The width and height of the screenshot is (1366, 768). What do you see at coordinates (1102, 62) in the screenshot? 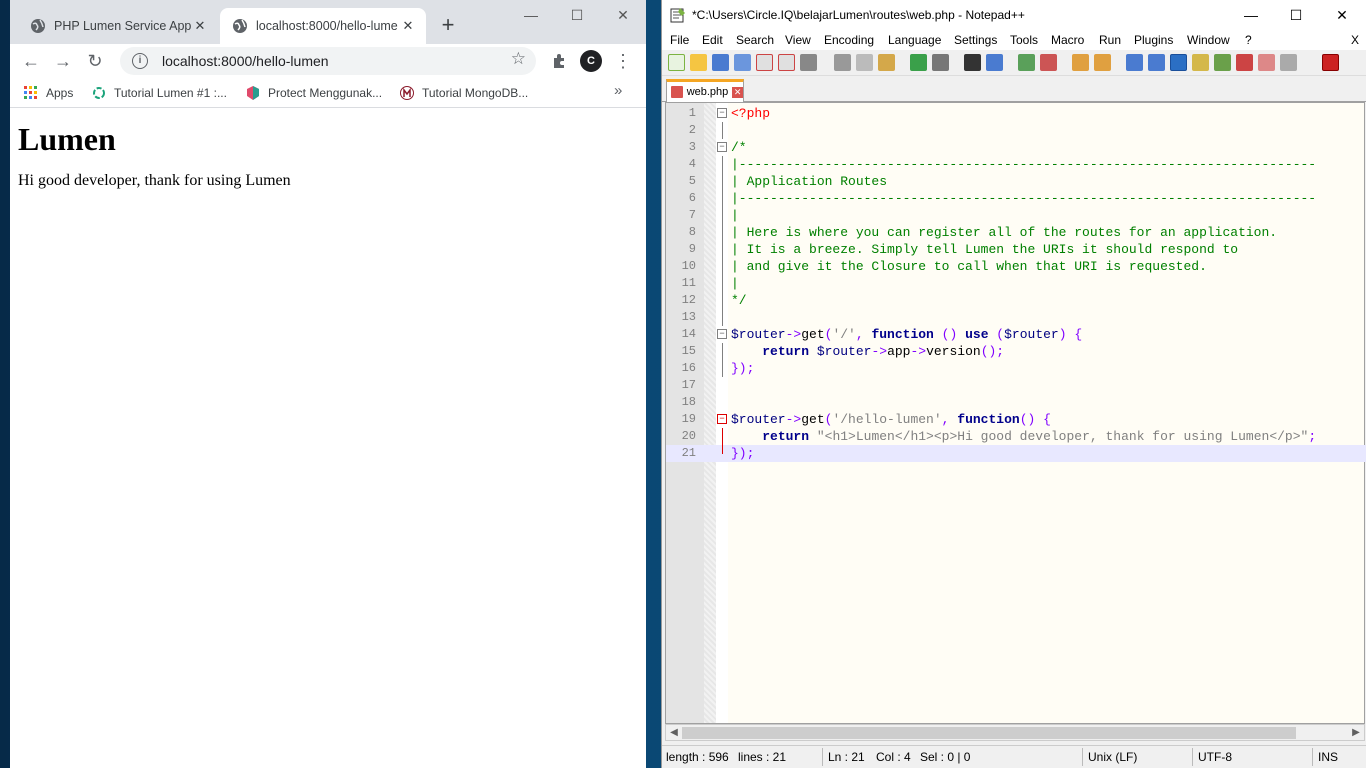
I see `sync-horizontal-icon` at bounding box center [1102, 62].